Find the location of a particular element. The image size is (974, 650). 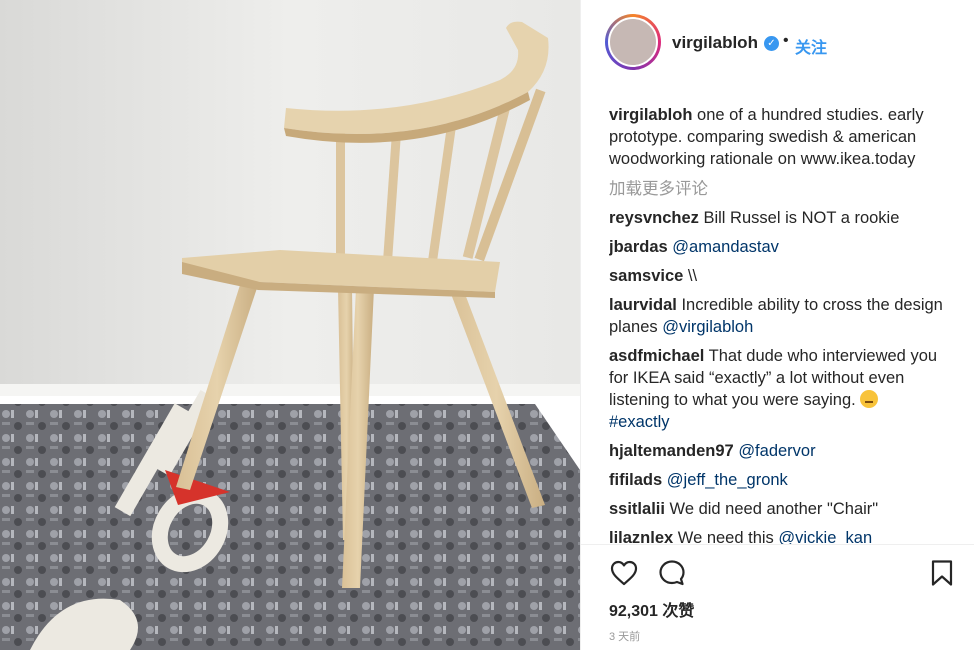

comment-username: lilaznlex is located at coordinates (641, 536).